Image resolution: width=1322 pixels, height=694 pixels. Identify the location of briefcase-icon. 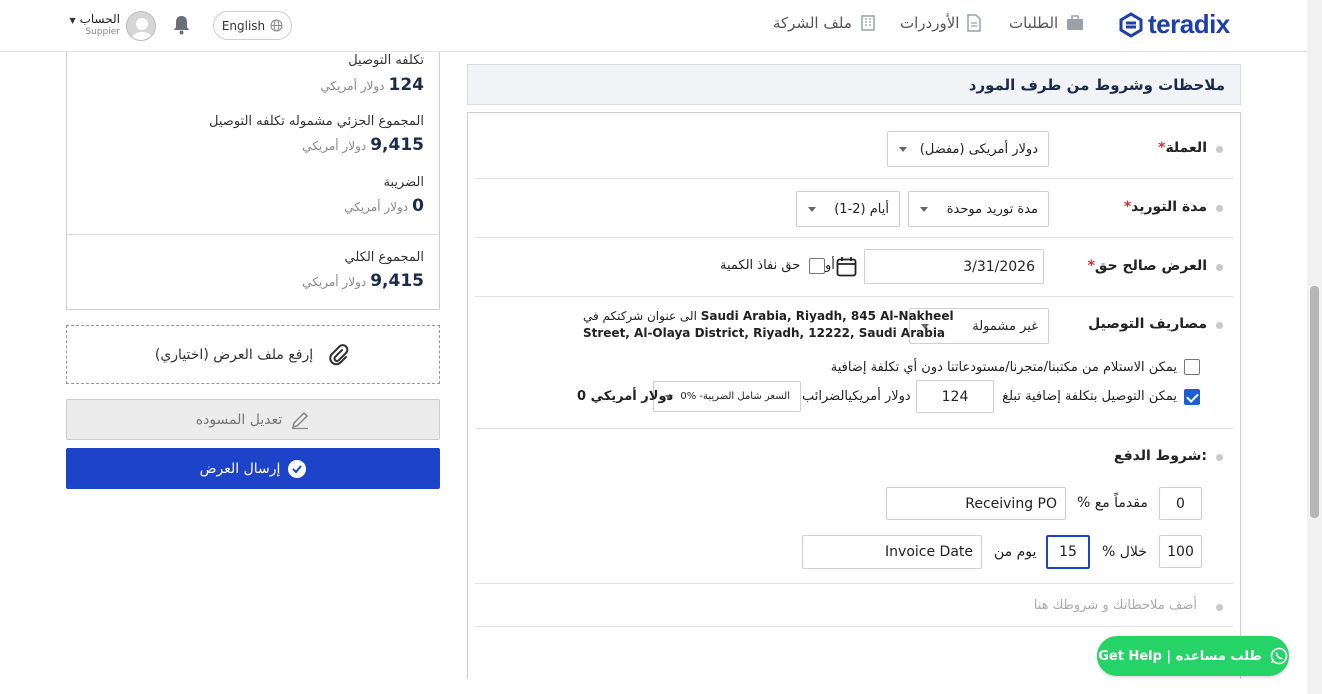
(1075, 22).